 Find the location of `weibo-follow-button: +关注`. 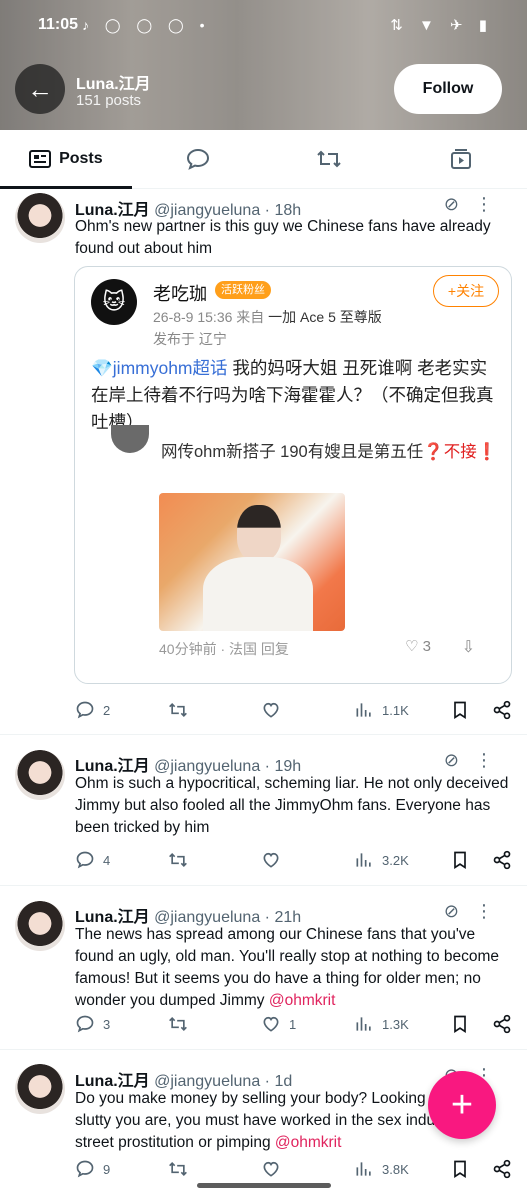

weibo-follow-button: +关注 is located at coordinates (466, 291).